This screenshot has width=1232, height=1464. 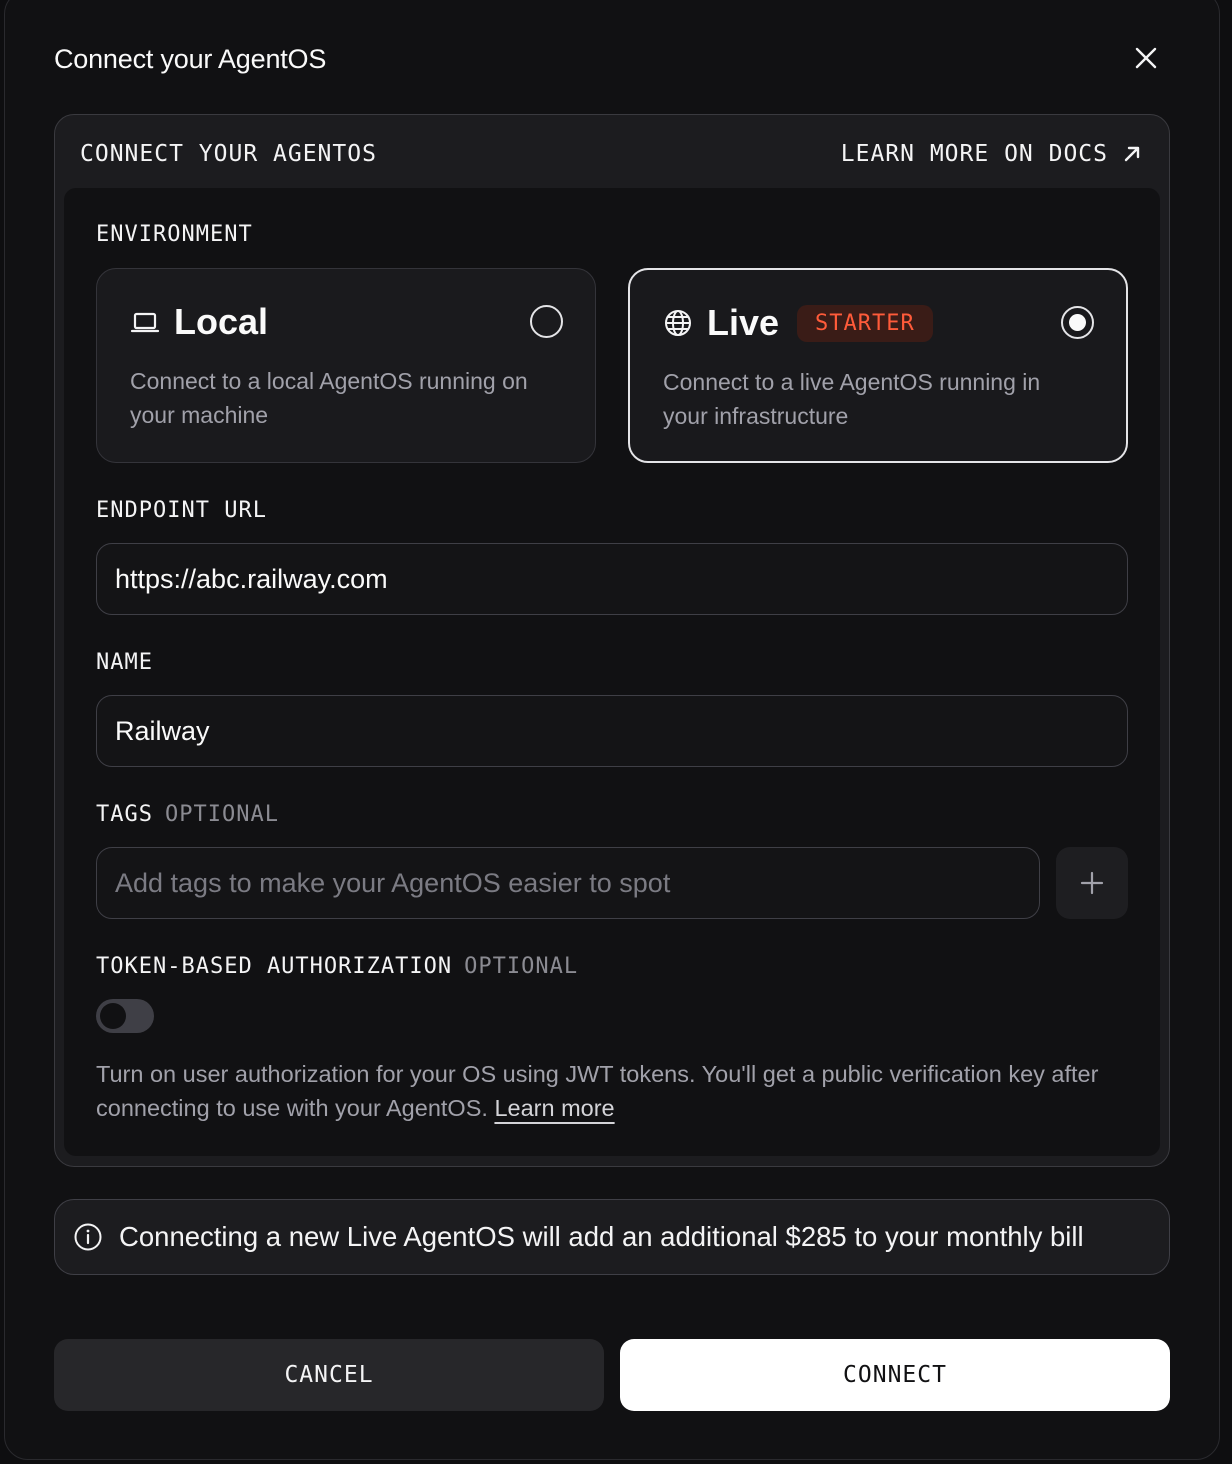 What do you see at coordinates (145, 322) in the screenshot?
I see `laptop-icon` at bounding box center [145, 322].